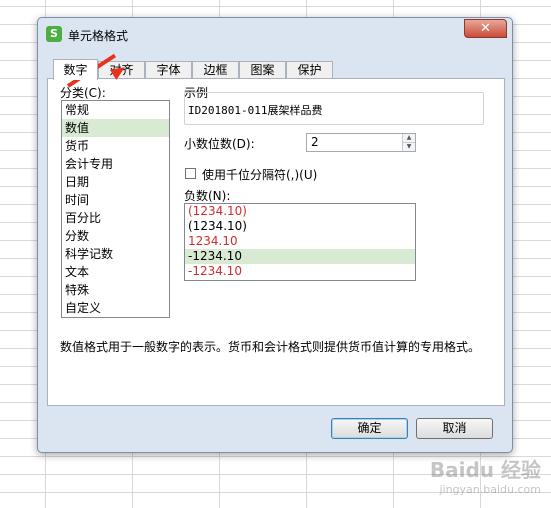 The image size is (551, 508). I want to click on negative-numbers-label: 负数(N):, so click(207, 196).